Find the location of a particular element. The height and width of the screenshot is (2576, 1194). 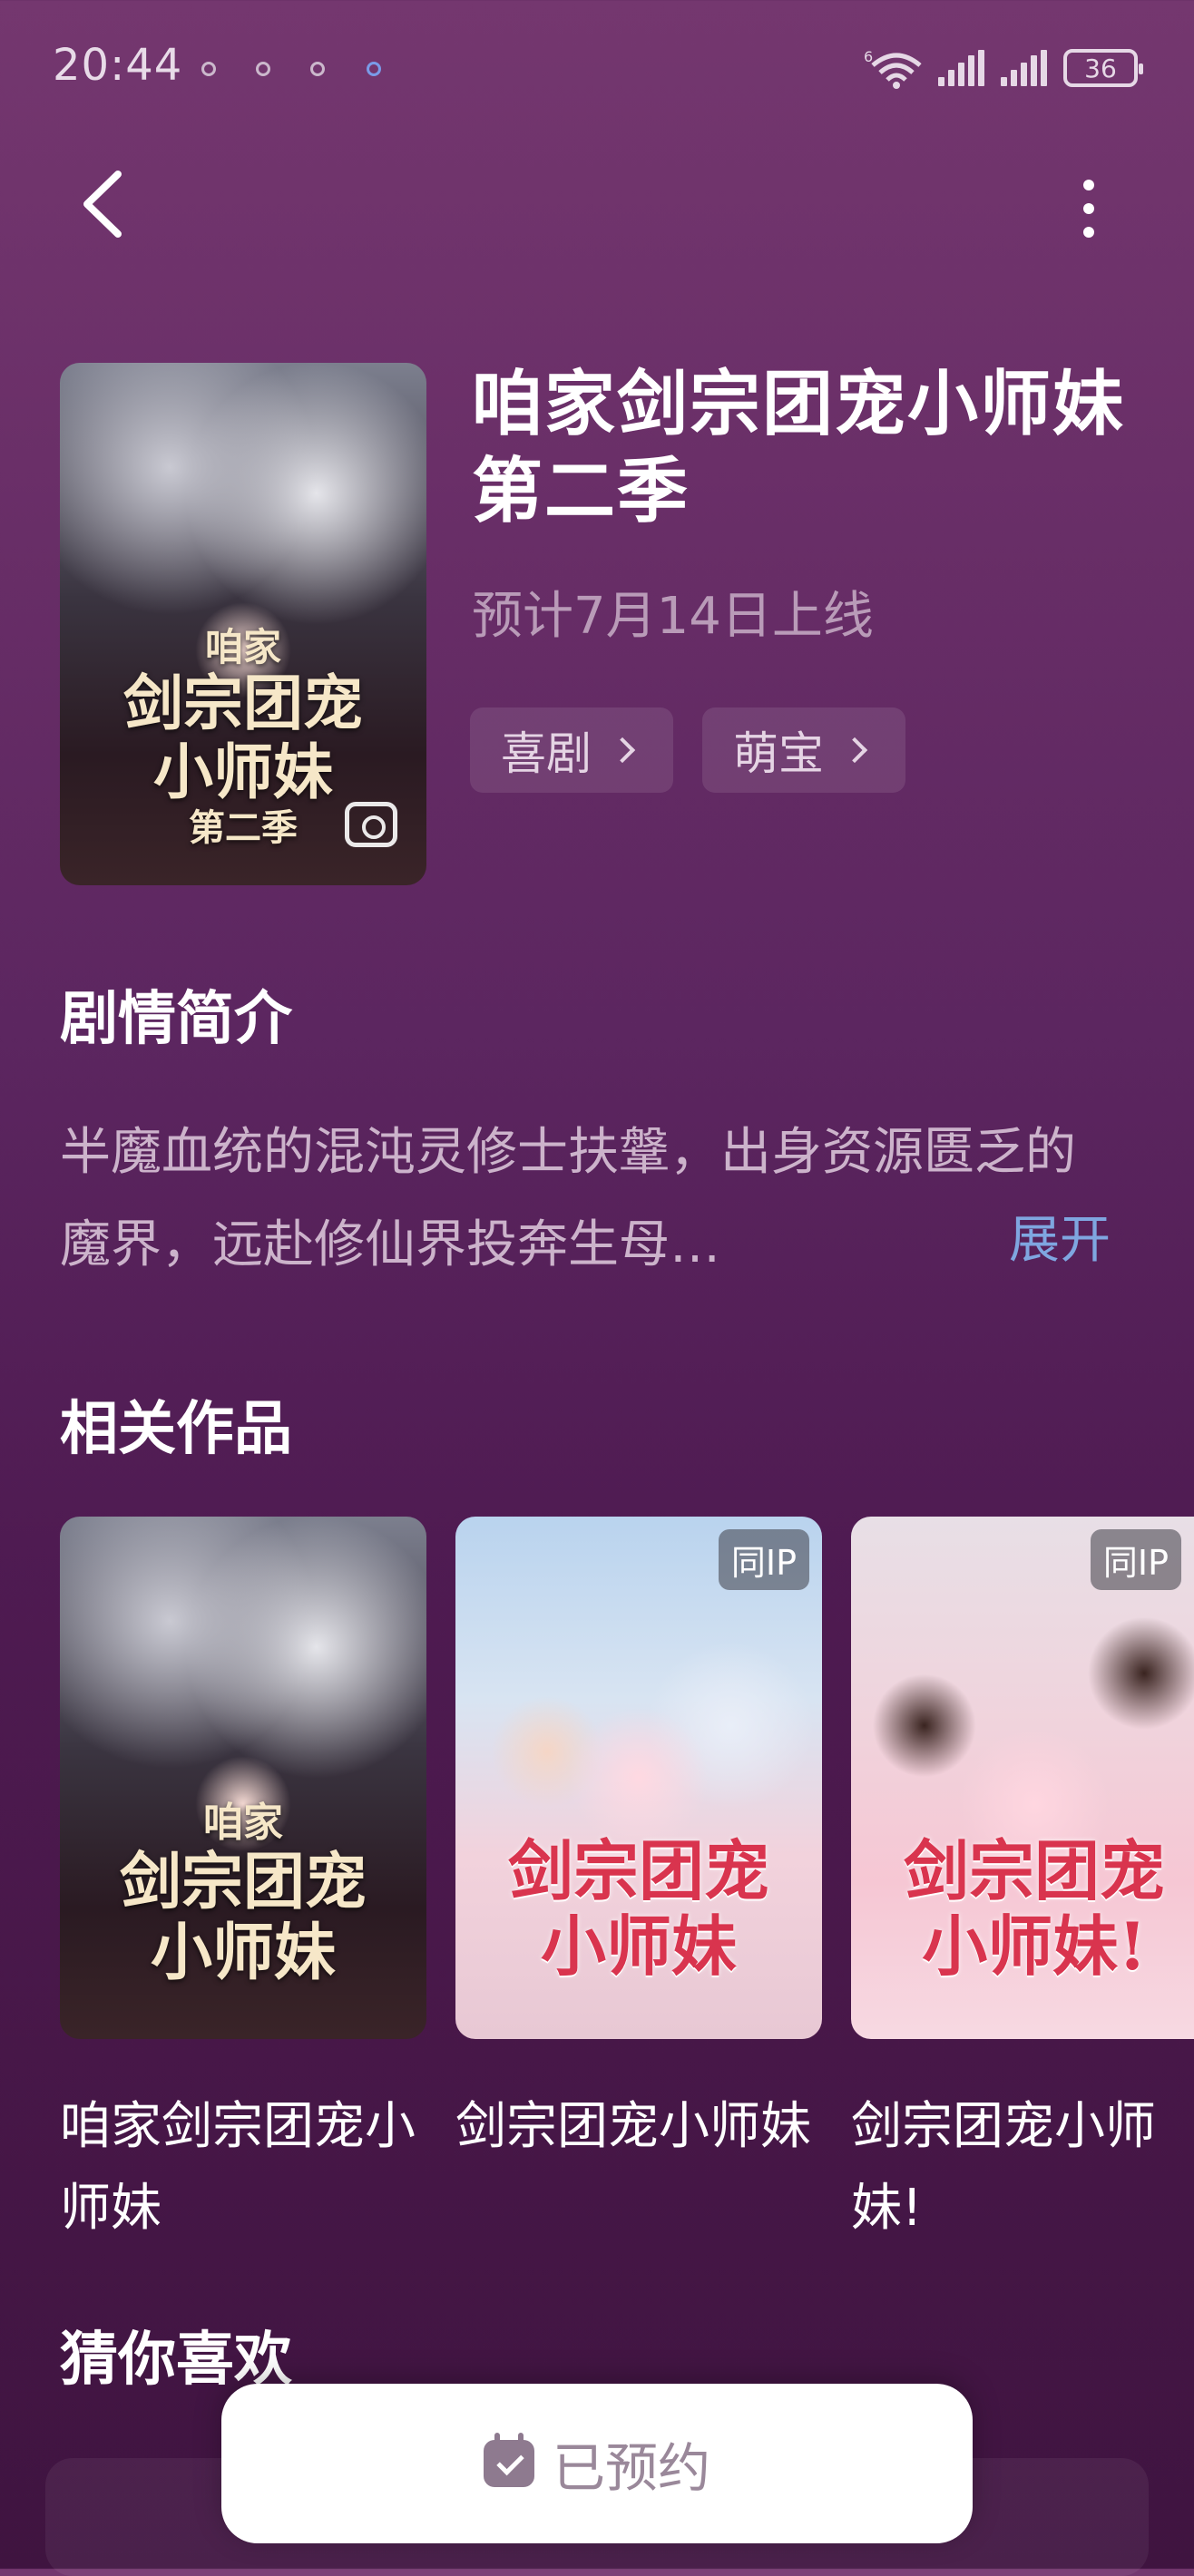

cover-artwork: 剑宗团宠 小师妹 同IP is located at coordinates (638, 1778).